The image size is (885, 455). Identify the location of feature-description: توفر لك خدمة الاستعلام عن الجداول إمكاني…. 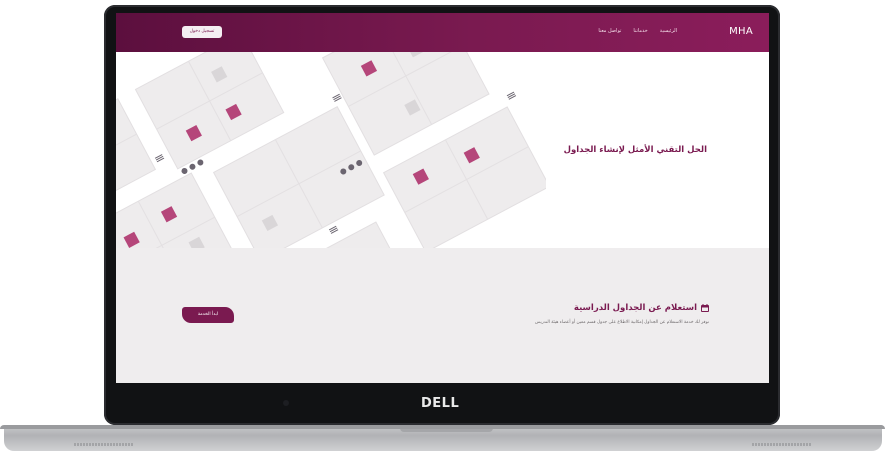
(622, 322).